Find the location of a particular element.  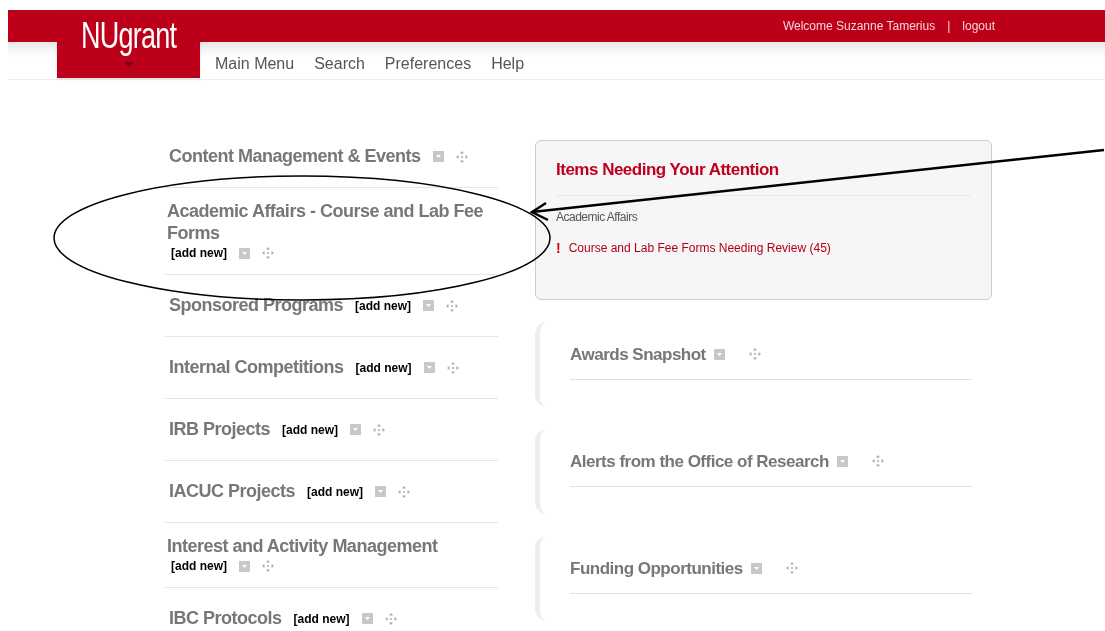

widget-title: Internal Competitions is located at coordinates (256, 367).